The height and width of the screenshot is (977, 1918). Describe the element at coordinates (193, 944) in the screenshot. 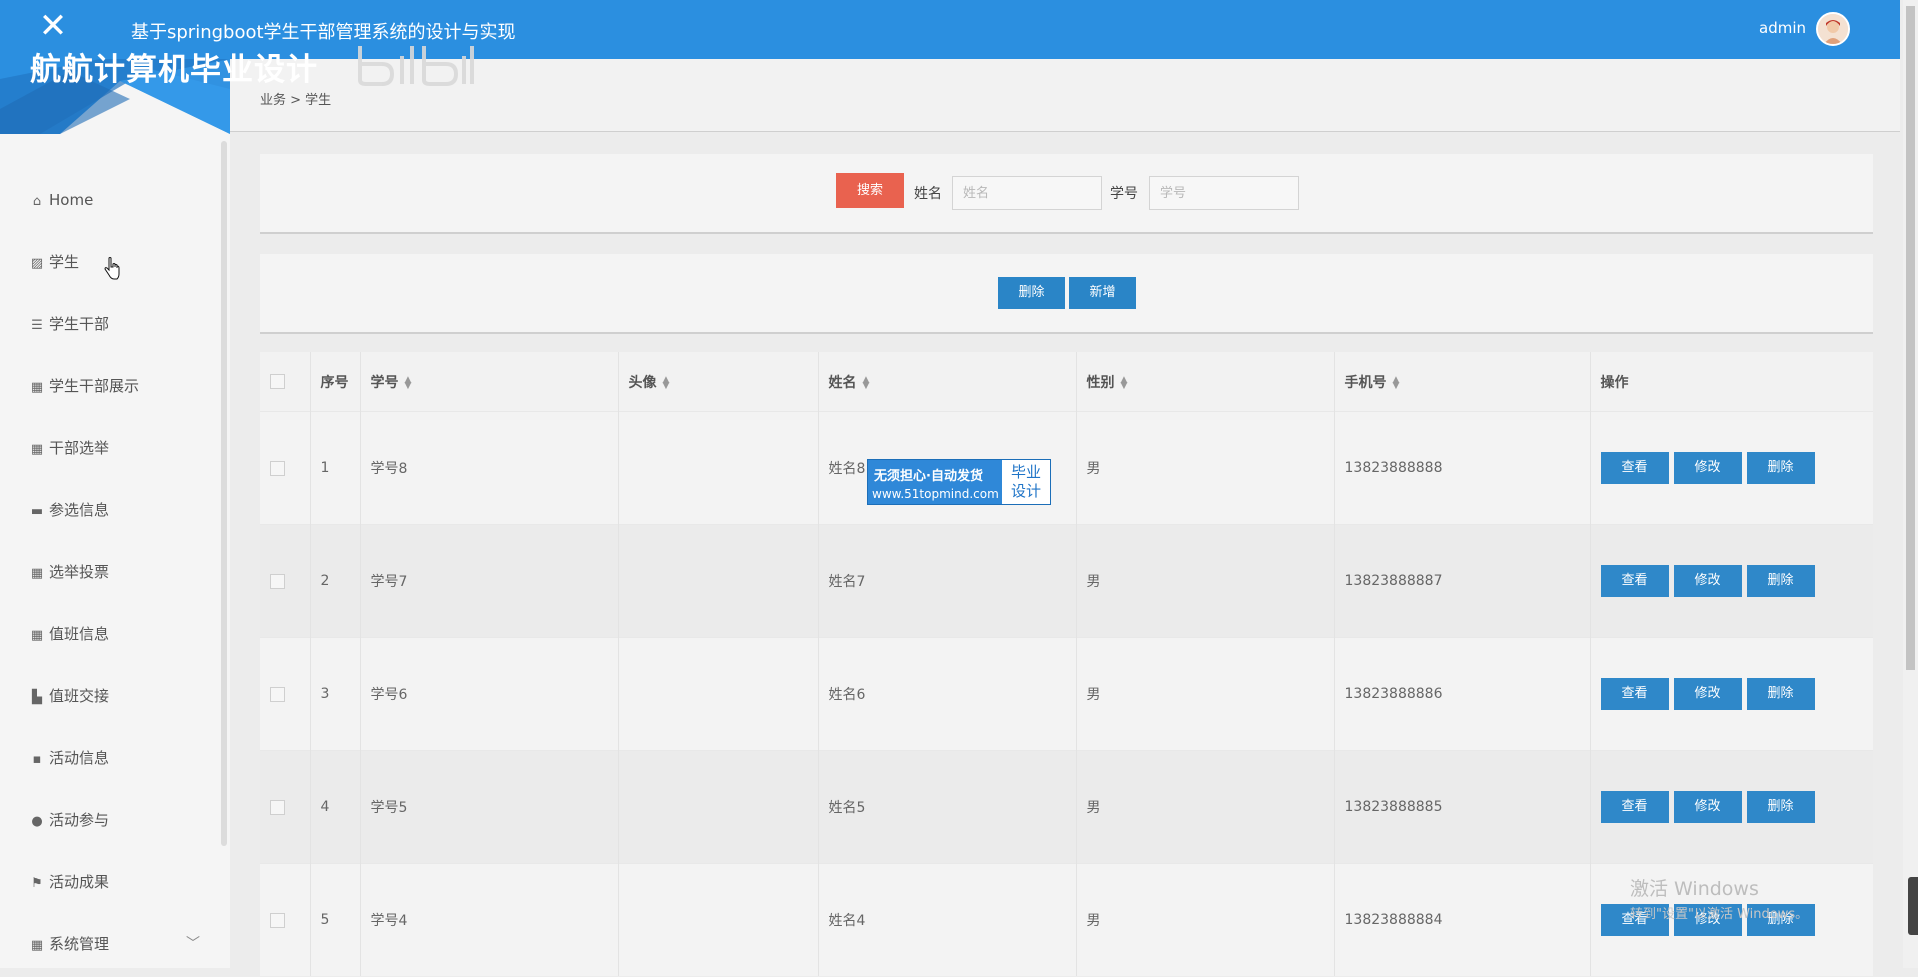

I see `chevron-down-icon: ﹀` at that location.